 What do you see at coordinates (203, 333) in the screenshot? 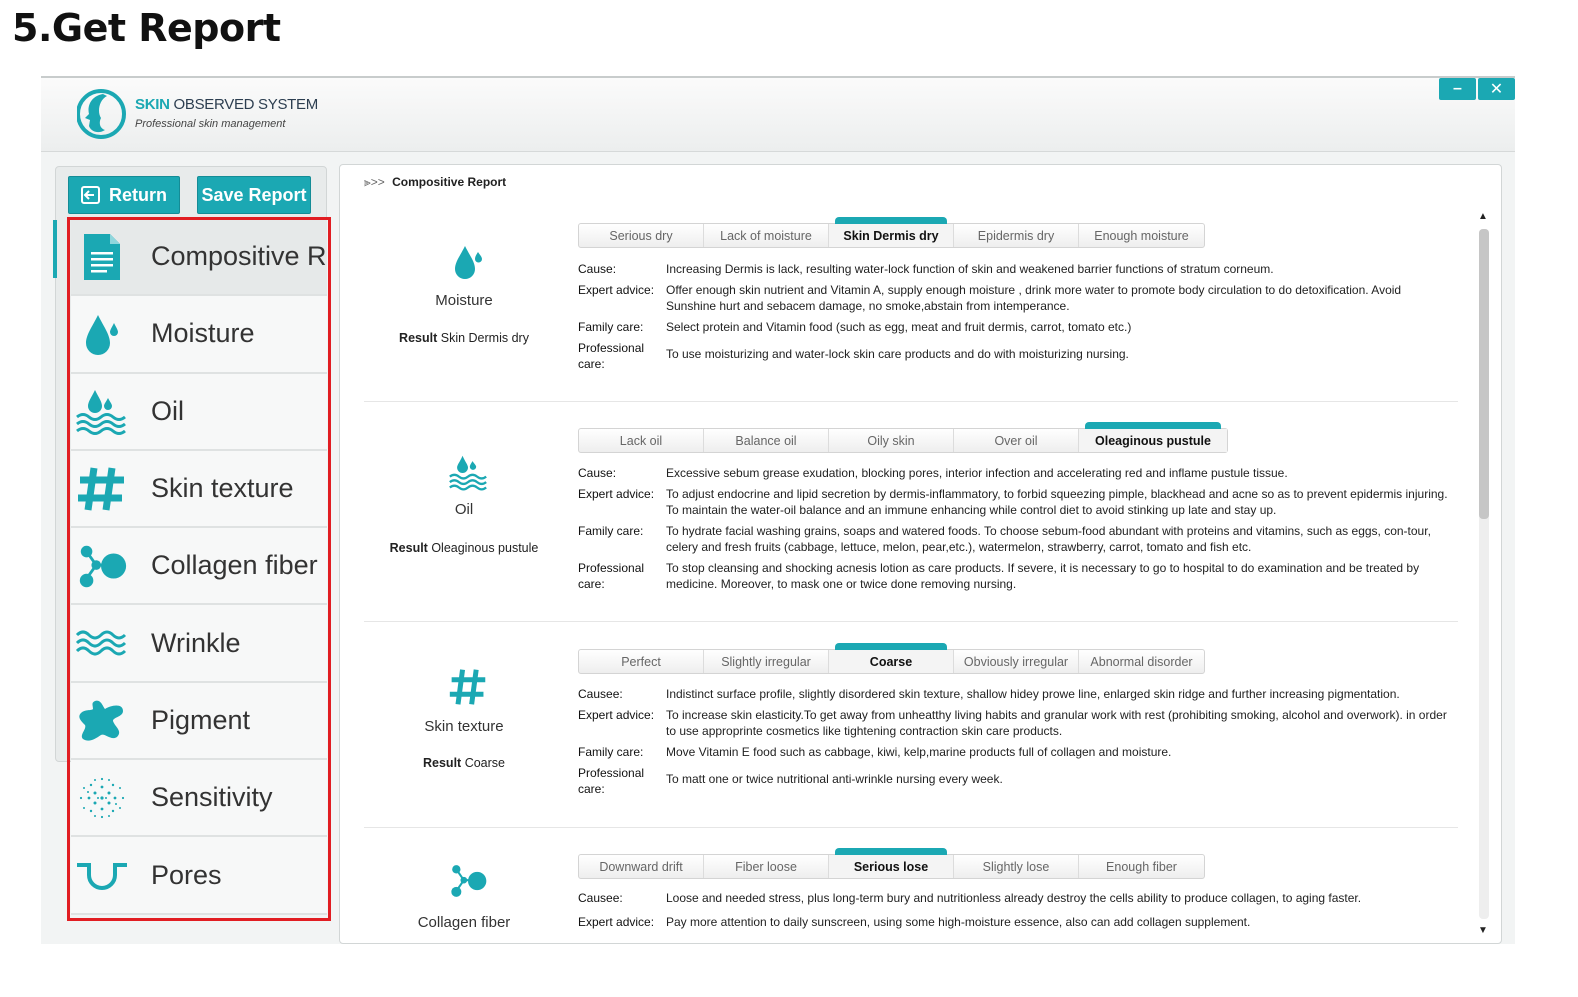
I see `sidebar-item-label: Moisture` at bounding box center [203, 333].